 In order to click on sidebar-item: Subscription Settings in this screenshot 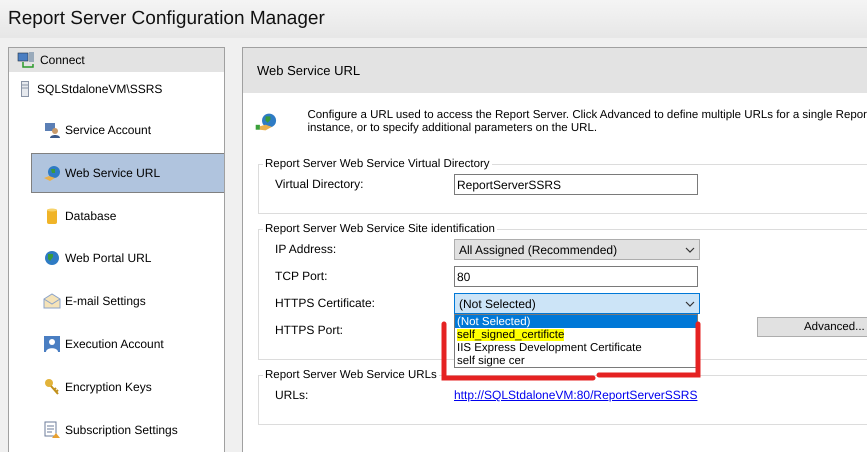, I will do `click(127, 429)`.